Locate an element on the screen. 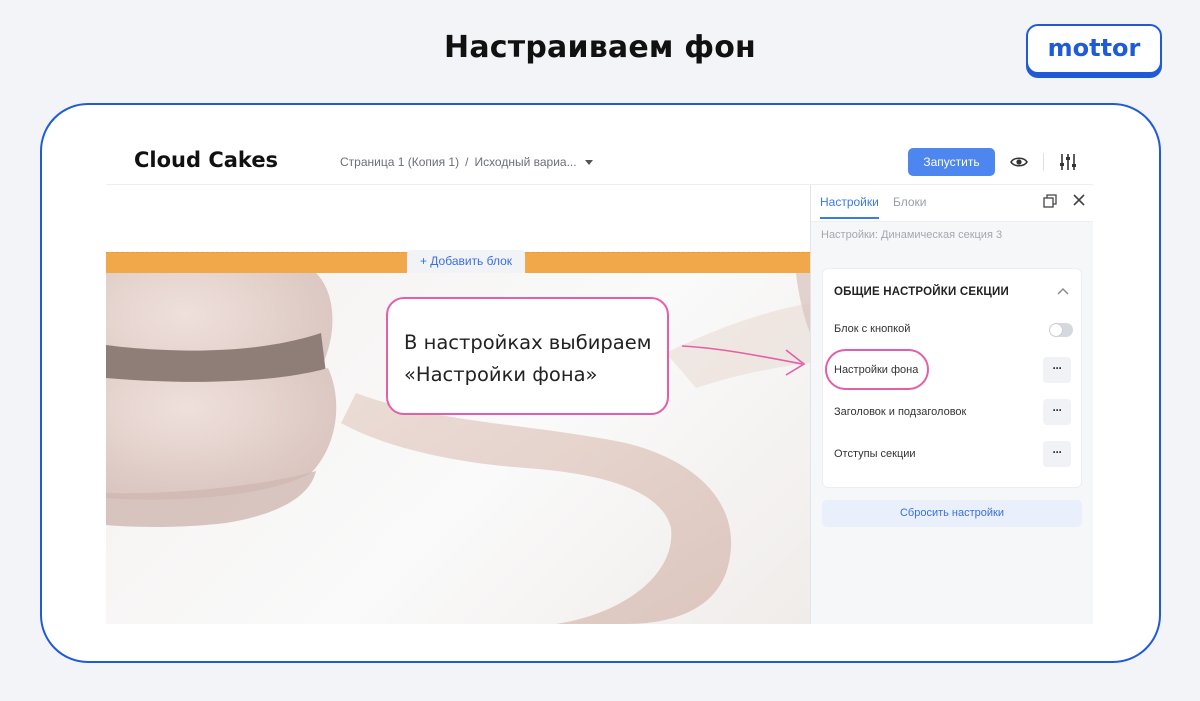 This screenshot has height=701, width=1200. row-button-block-label: Блок с кнопкой is located at coordinates (872, 329).